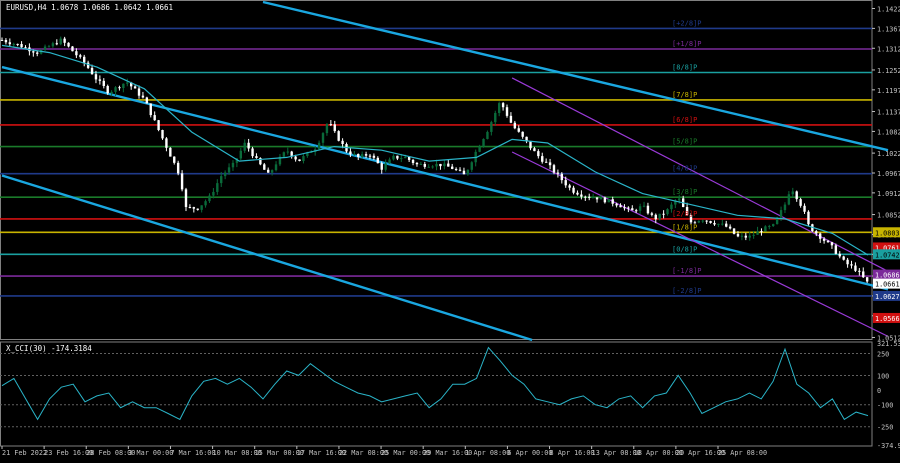 The image size is (900, 463). What do you see at coordinates (888, 216) in the screenshot?
I see `price-tick-label: 1.0852` at bounding box center [888, 216].